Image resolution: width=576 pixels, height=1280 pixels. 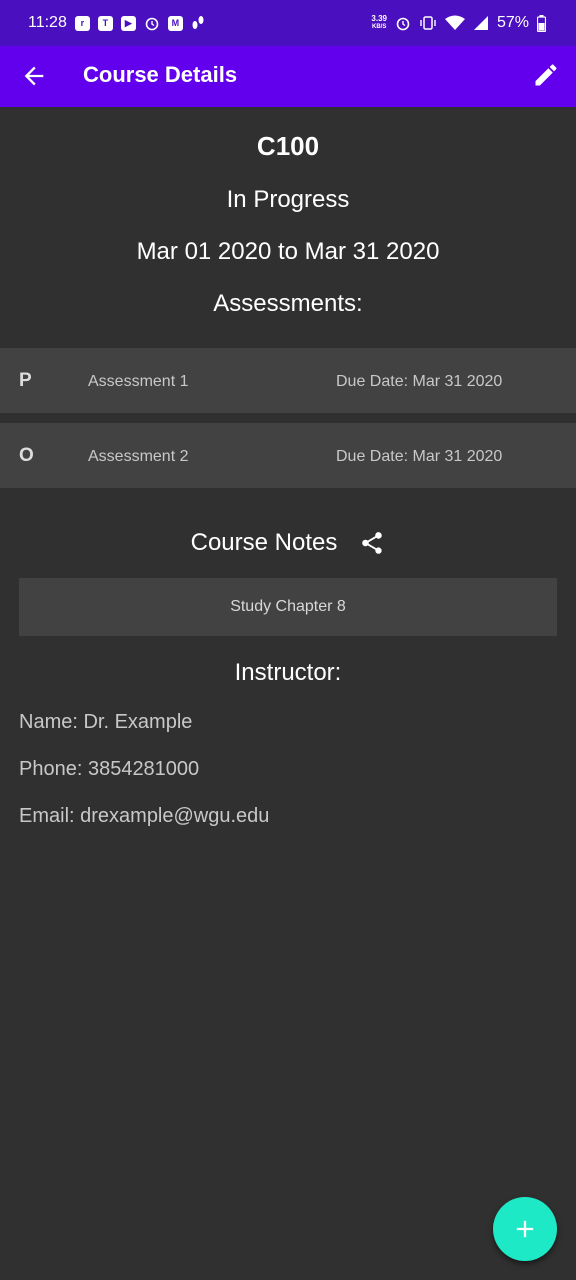 What do you see at coordinates (480, 23) in the screenshot?
I see `signal-icon` at bounding box center [480, 23].